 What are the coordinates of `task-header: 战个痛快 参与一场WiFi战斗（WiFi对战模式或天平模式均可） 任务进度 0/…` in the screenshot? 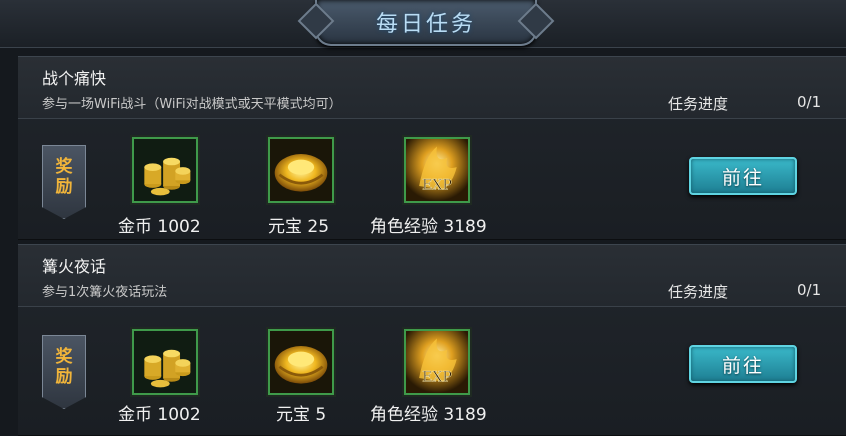 It's located at (432, 88).